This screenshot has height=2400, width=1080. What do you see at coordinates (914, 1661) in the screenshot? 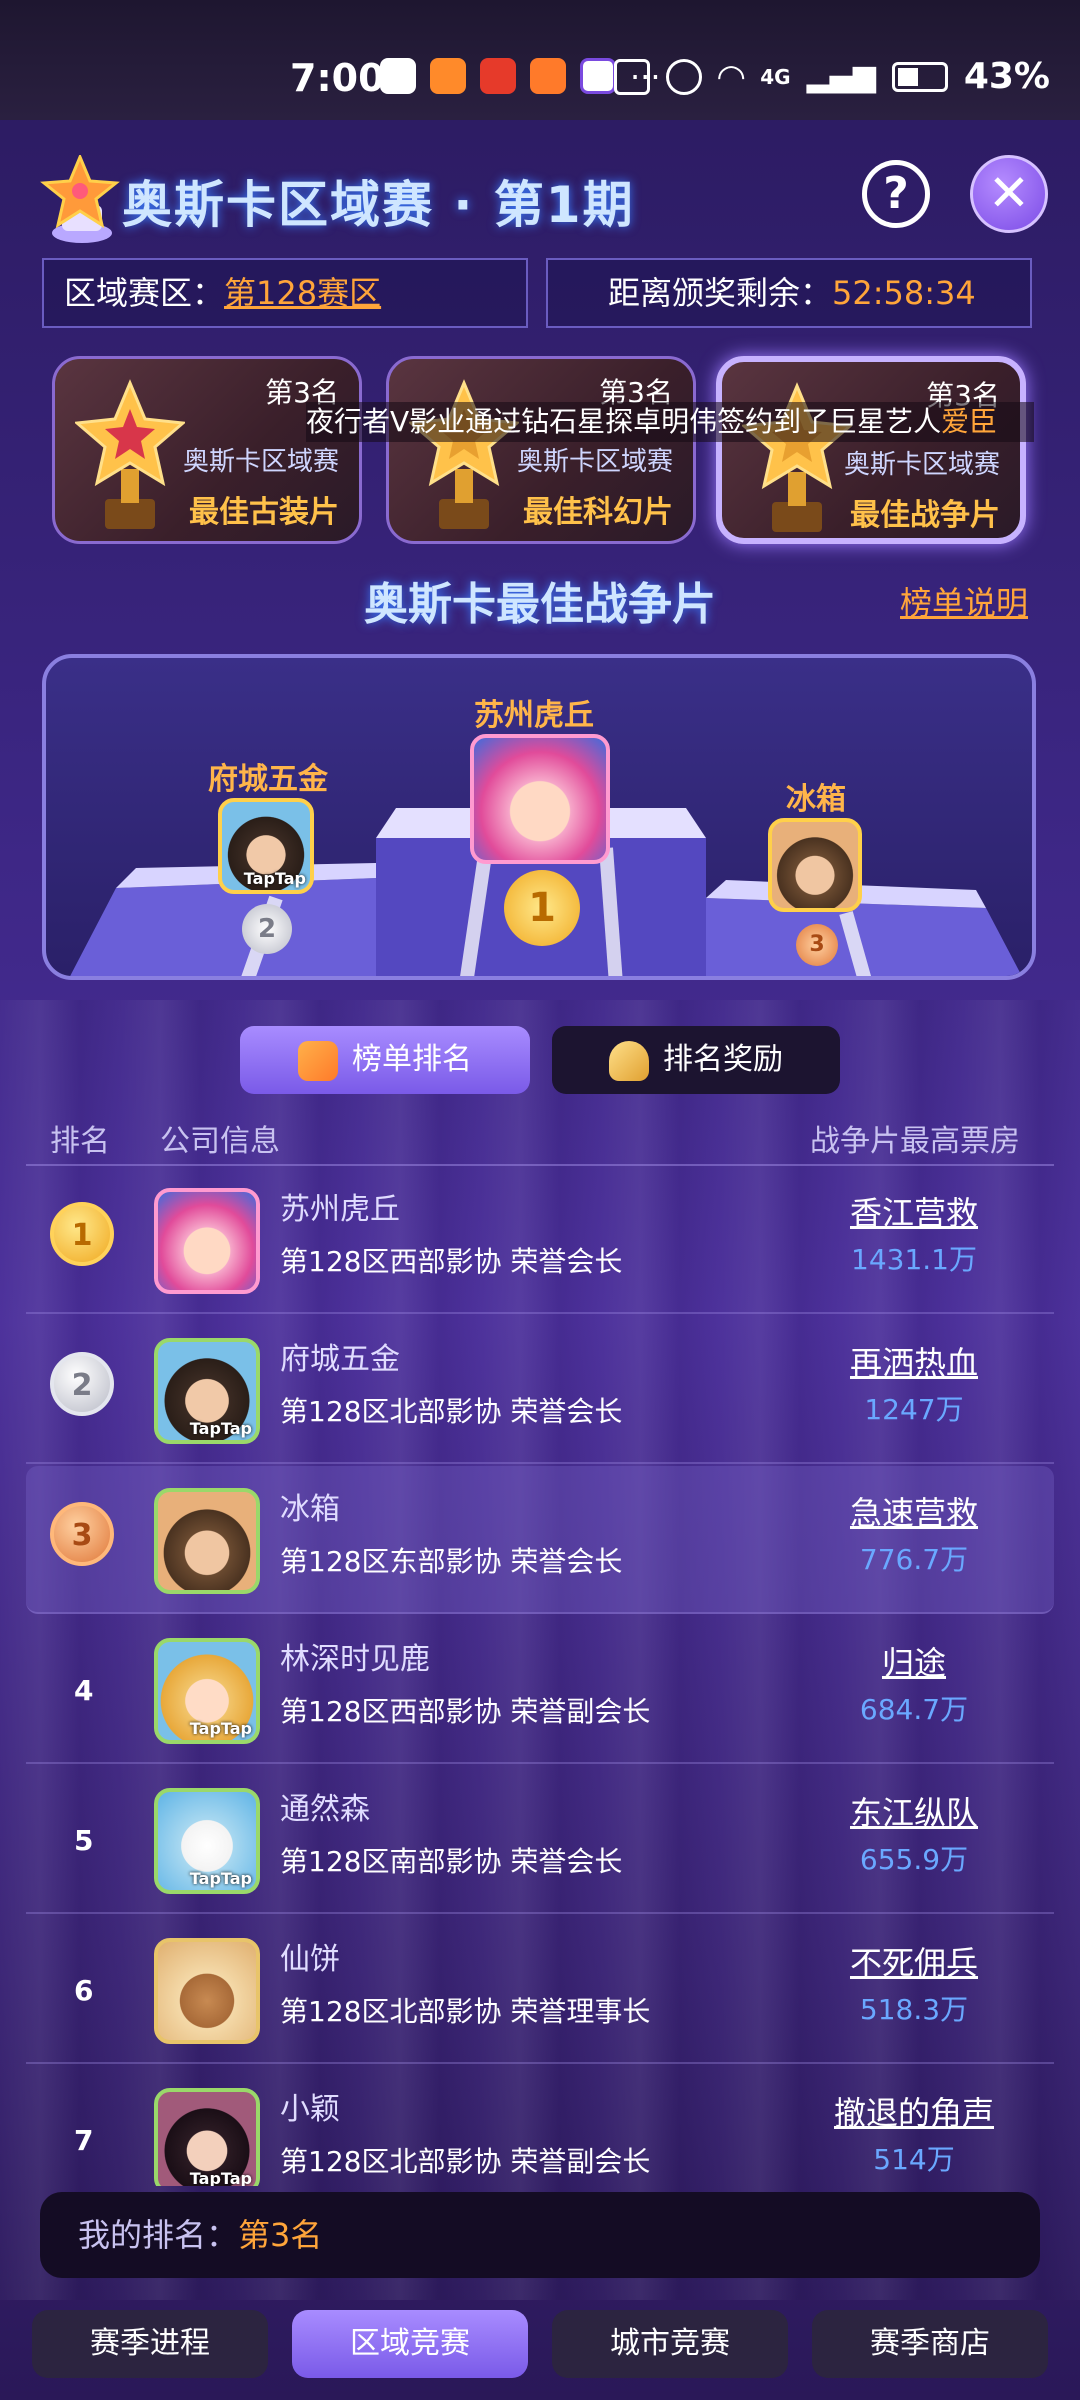
I see `film-title: 归途` at bounding box center [914, 1661].